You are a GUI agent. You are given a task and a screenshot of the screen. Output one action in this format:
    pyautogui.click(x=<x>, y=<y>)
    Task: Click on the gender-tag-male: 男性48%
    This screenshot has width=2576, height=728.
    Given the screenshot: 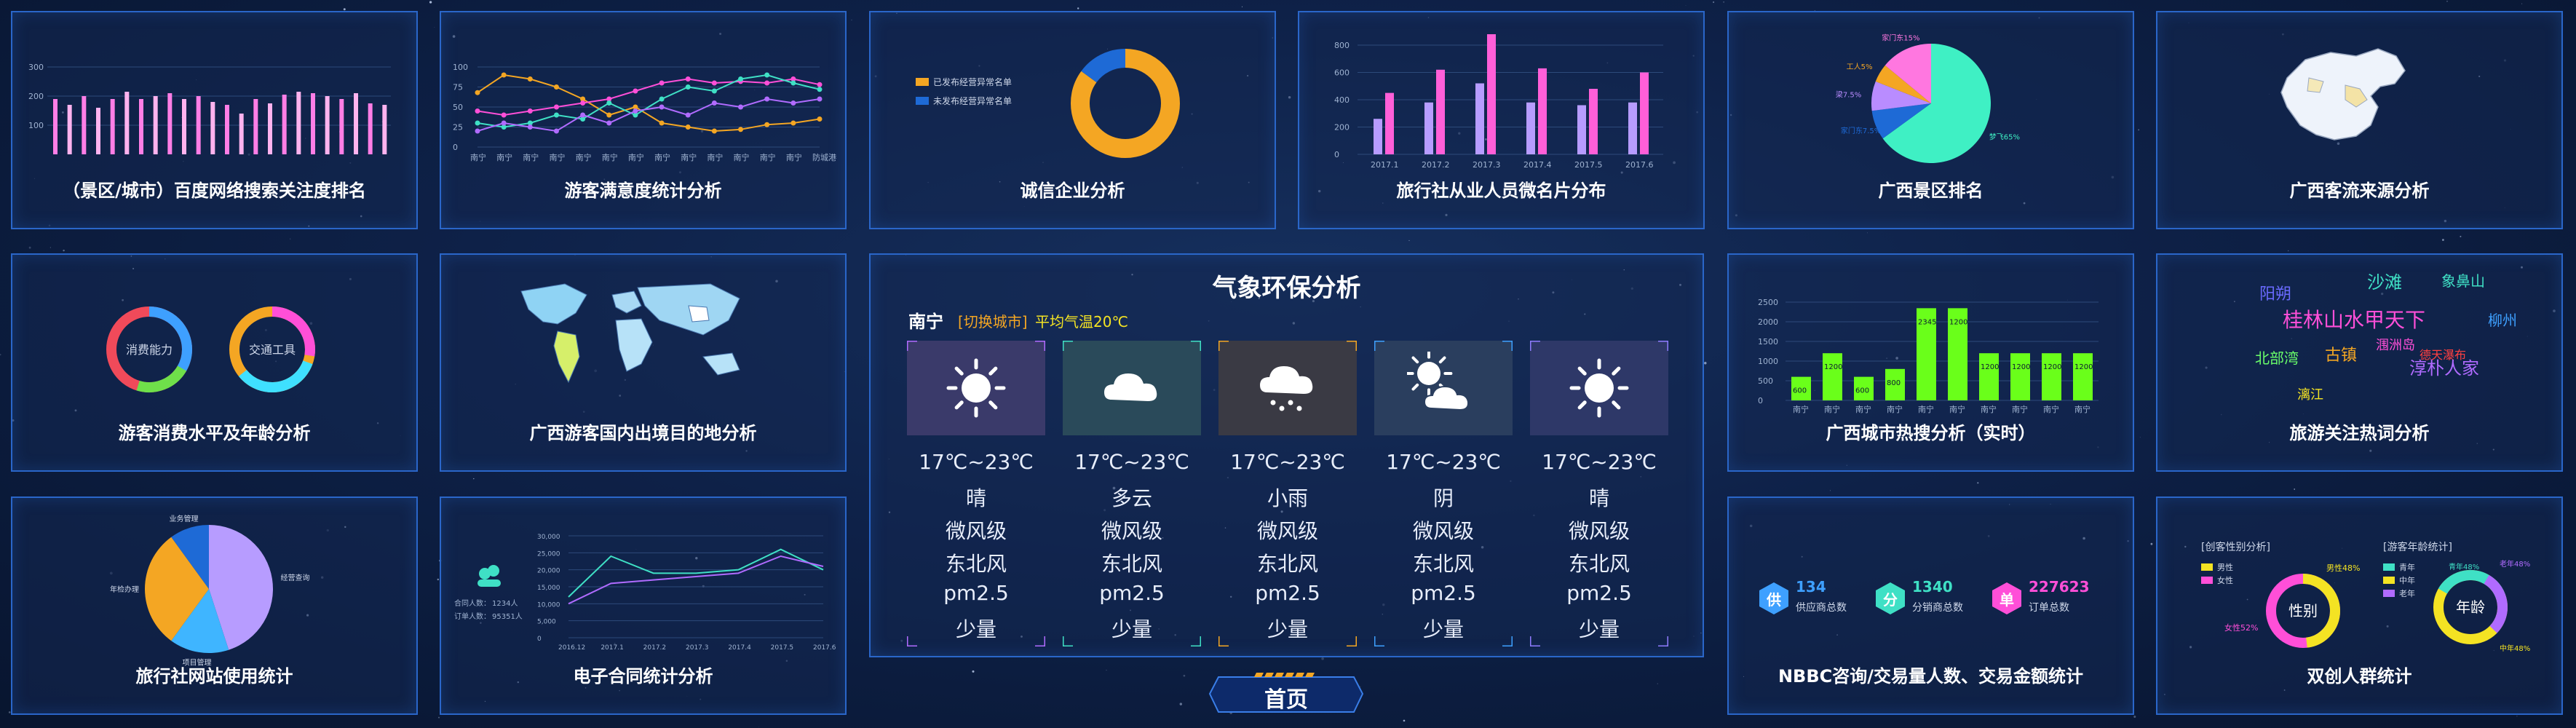 What is the action you would take?
    pyautogui.click(x=2343, y=568)
    